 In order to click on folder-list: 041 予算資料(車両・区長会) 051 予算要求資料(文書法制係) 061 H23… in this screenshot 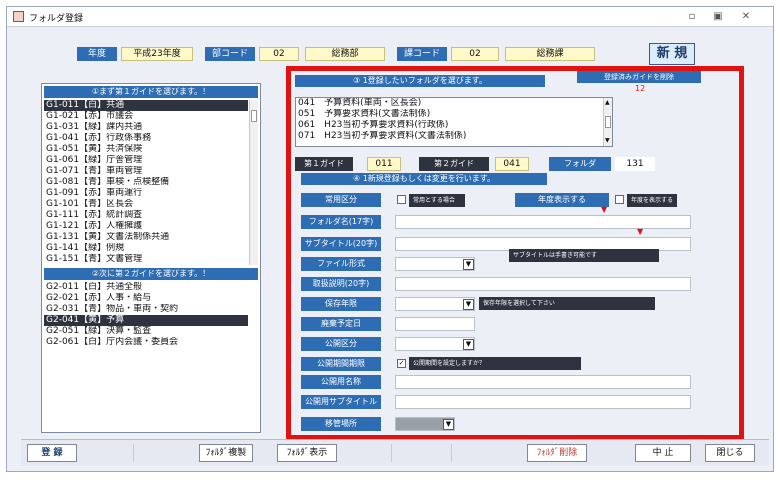, I will do `click(454, 122)`.